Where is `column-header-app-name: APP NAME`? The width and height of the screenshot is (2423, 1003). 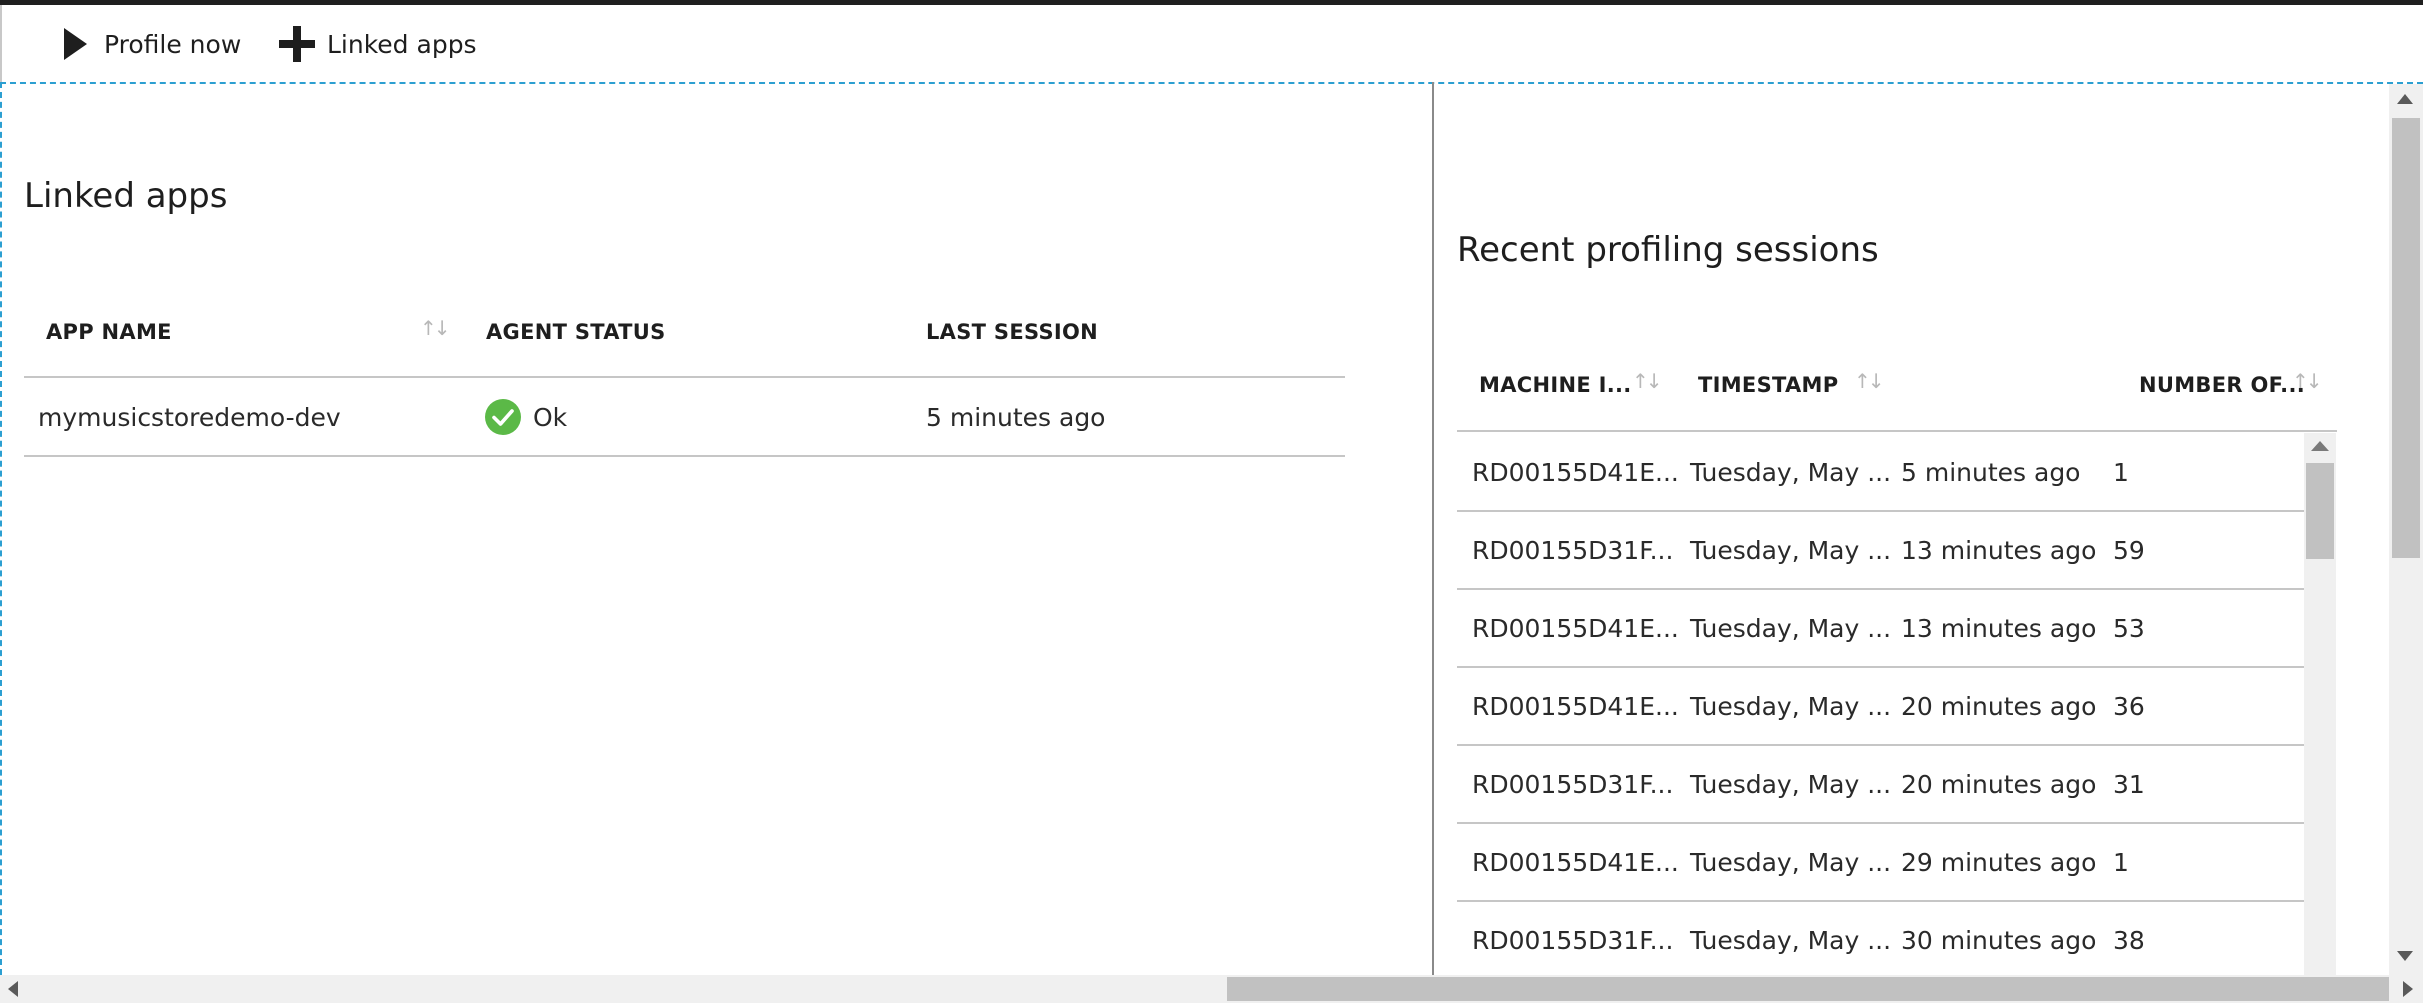
column-header-app-name: APP NAME is located at coordinates (109, 332).